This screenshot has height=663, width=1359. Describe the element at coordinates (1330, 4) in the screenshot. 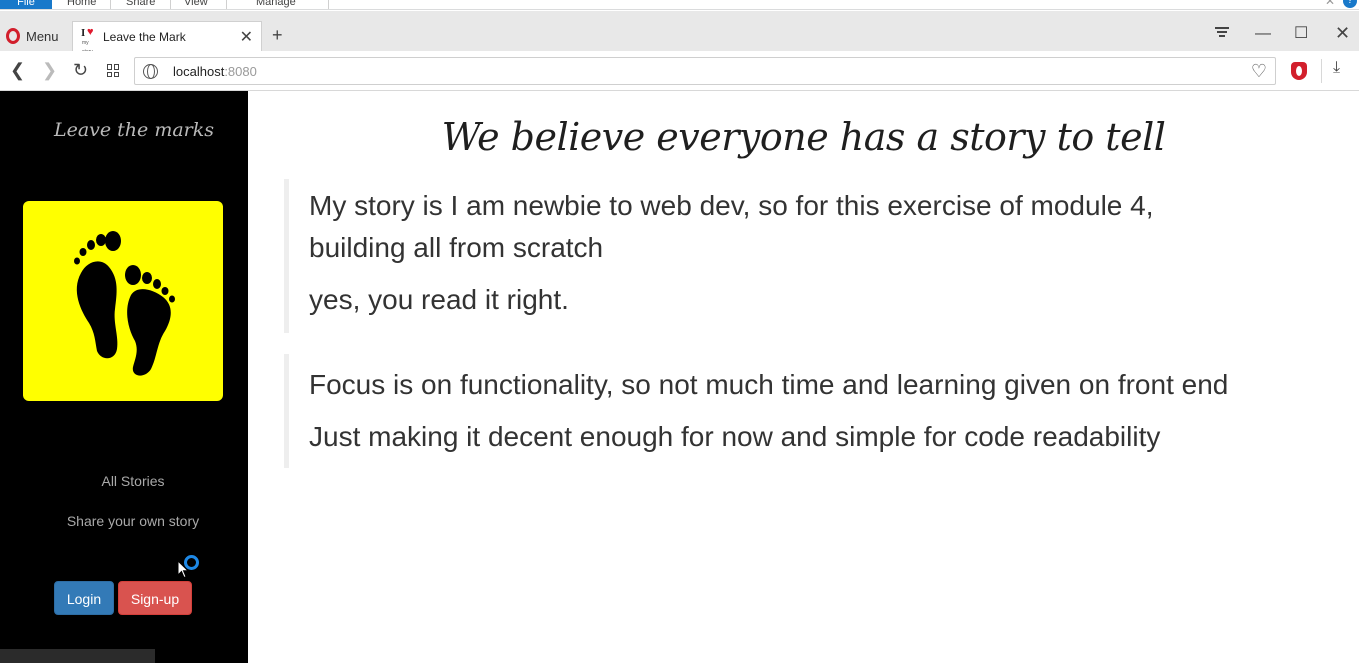

I see `ribbon-collapse-icon: ✕` at that location.